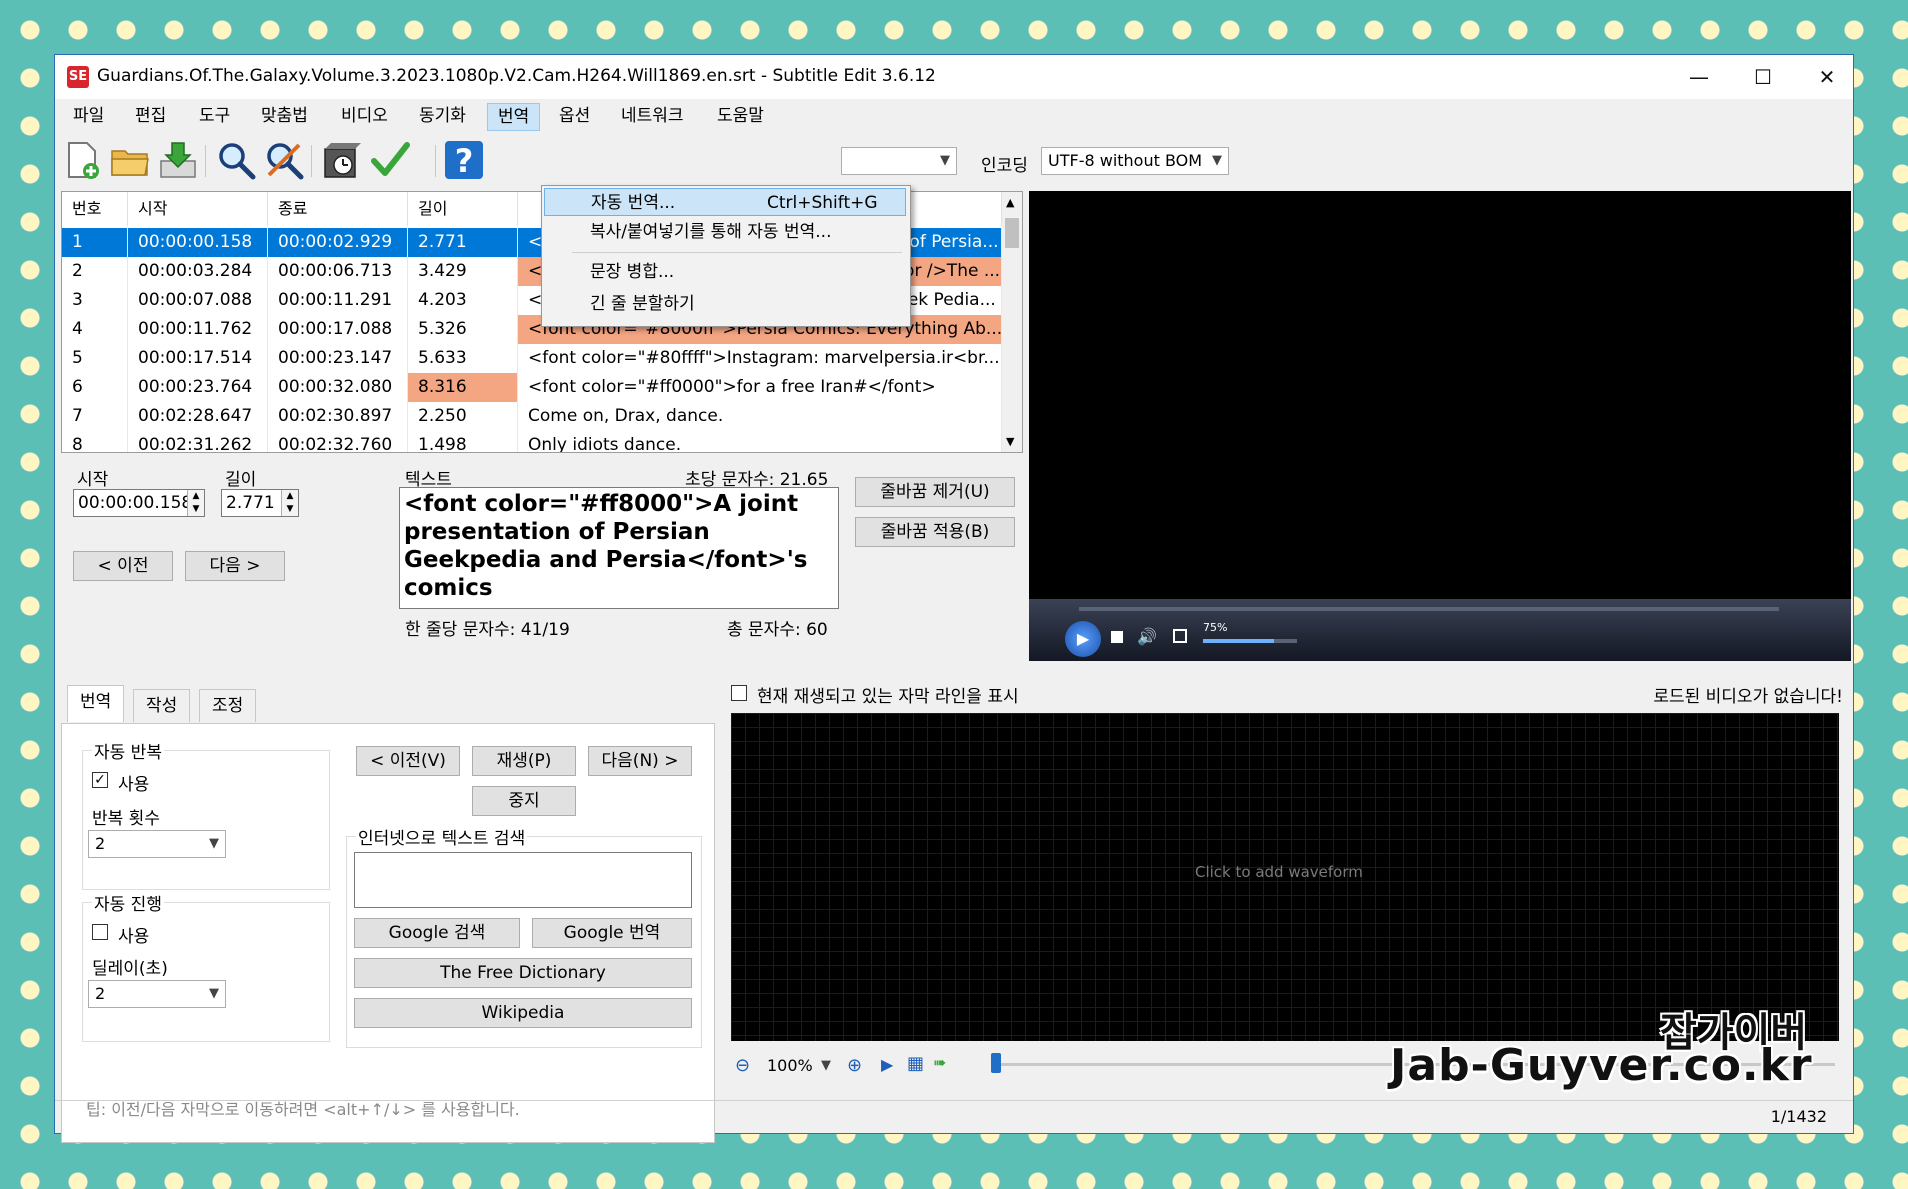 The width and height of the screenshot is (1908, 1189). I want to click on scroll-thumb, so click(1012, 233).